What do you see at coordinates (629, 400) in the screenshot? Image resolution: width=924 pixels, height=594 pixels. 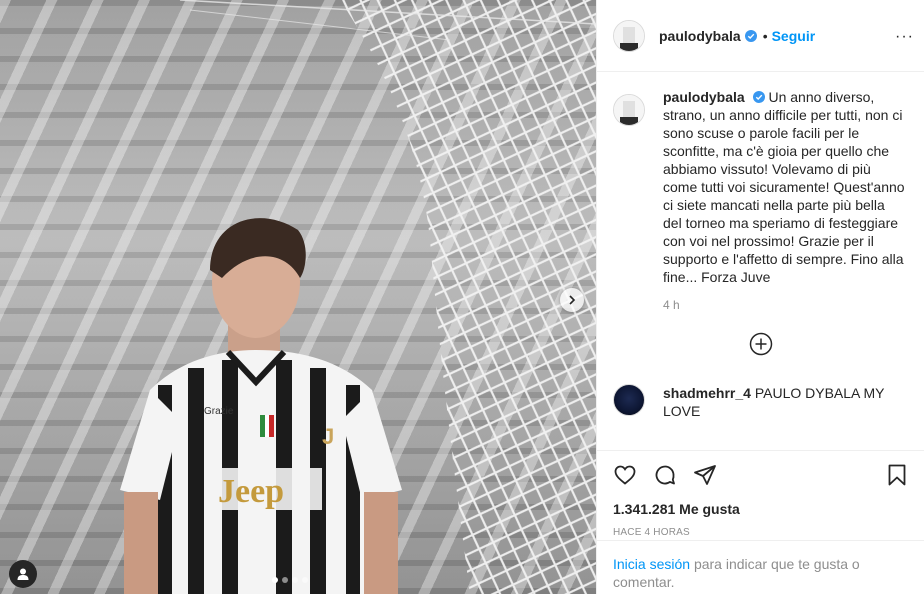 I see `commenter-avatar` at bounding box center [629, 400].